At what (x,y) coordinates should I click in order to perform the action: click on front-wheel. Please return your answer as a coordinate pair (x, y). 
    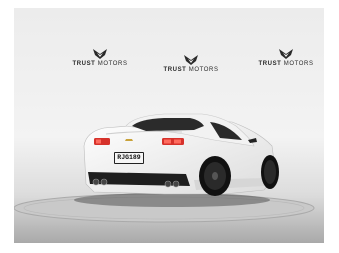
    Looking at the image, I should click on (270, 172).